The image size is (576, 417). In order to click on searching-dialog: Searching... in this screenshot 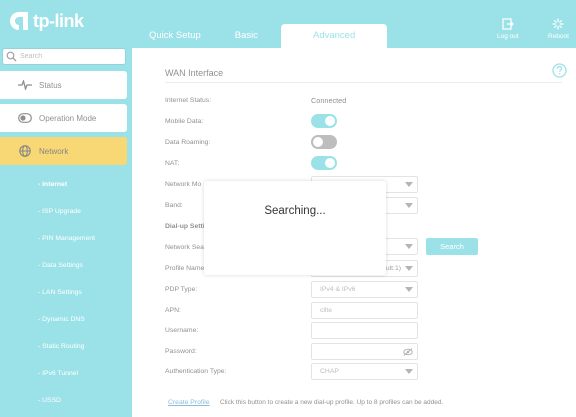, I will do `click(295, 228)`.